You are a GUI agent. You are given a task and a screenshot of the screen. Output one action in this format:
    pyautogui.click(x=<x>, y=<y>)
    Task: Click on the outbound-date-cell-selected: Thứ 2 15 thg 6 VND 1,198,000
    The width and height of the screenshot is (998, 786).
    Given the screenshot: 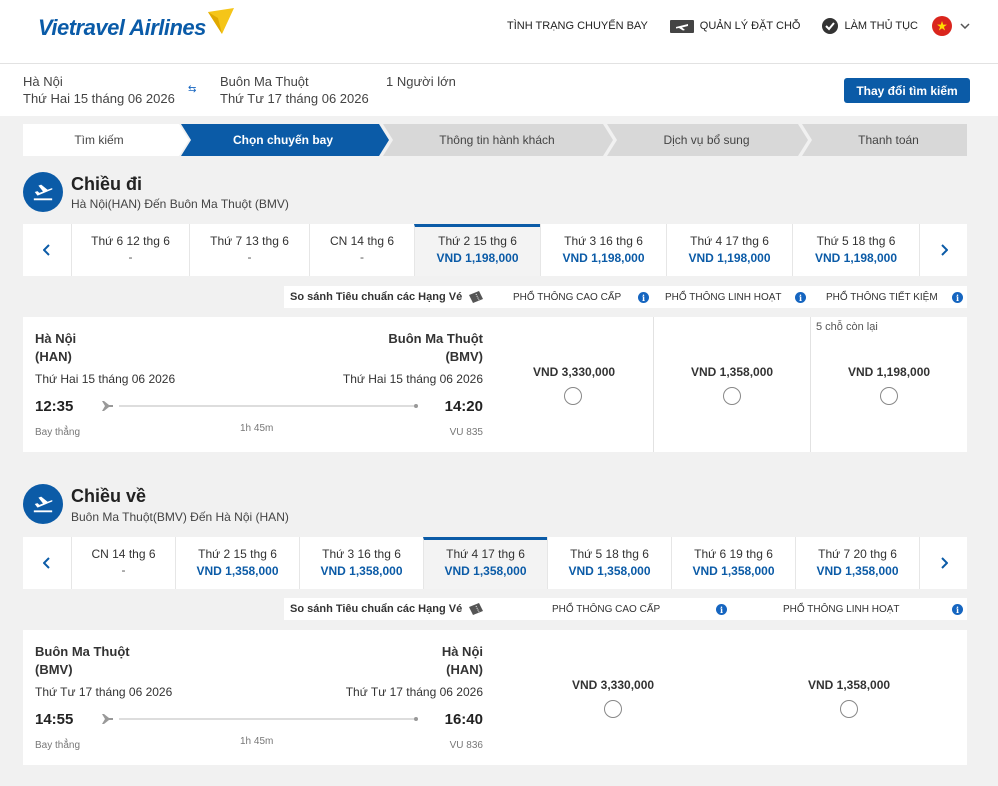 What is the action you would take?
    pyautogui.click(x=477, y=250)
    